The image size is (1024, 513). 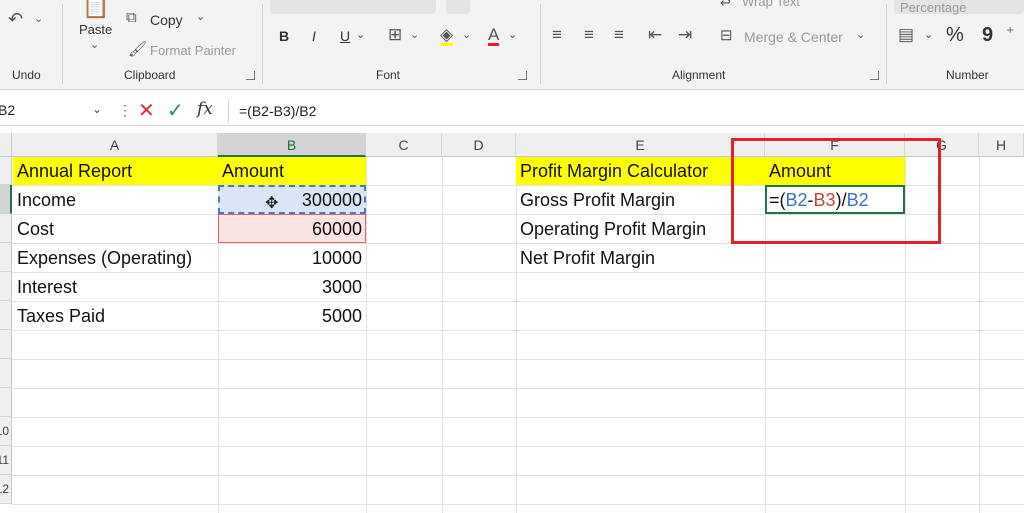 What do you see at coordinates (175, 110) in the screenshot?
I see `enter-check-icon: ✓` at bounding box center [175, 110].